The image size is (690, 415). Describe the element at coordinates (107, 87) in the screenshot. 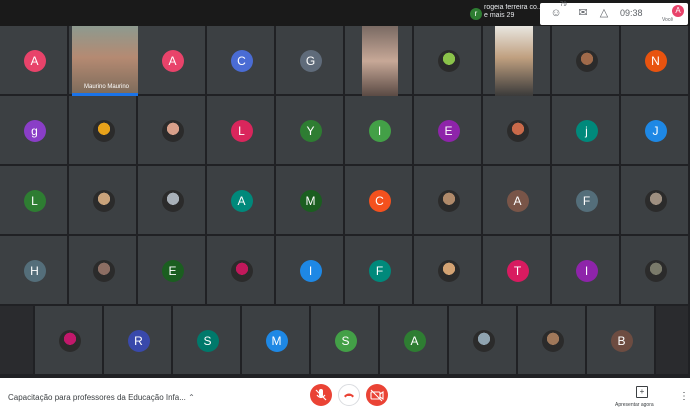

I see `participant-name: Maurino Maurino` at that location.